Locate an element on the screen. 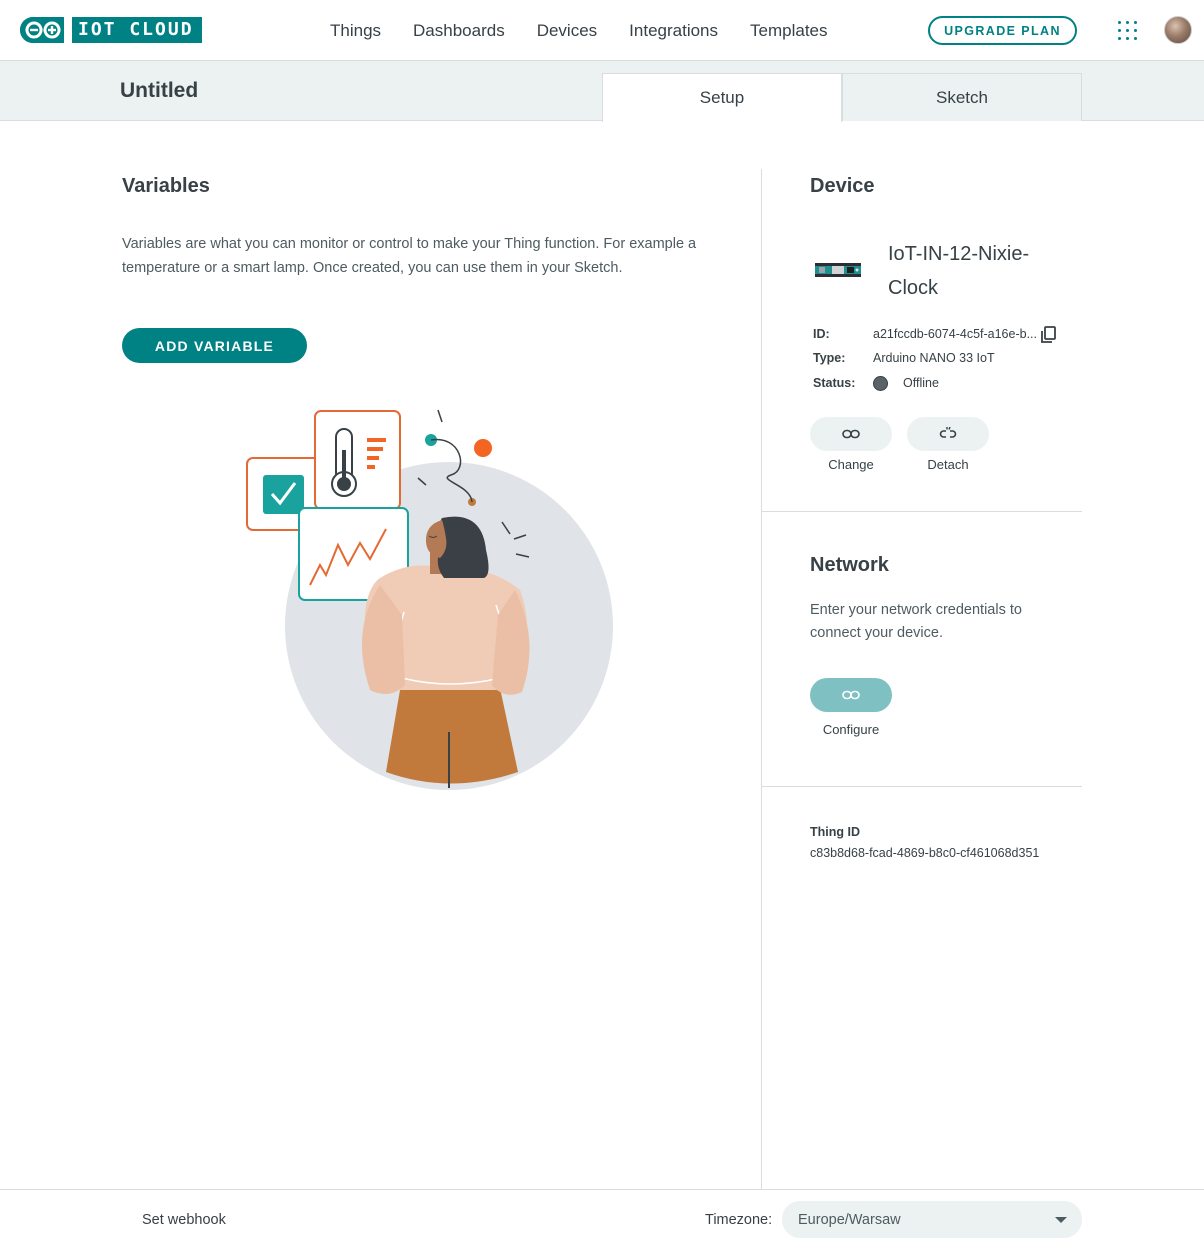  device-type-label: Type: is located at coordinates (829, 358).